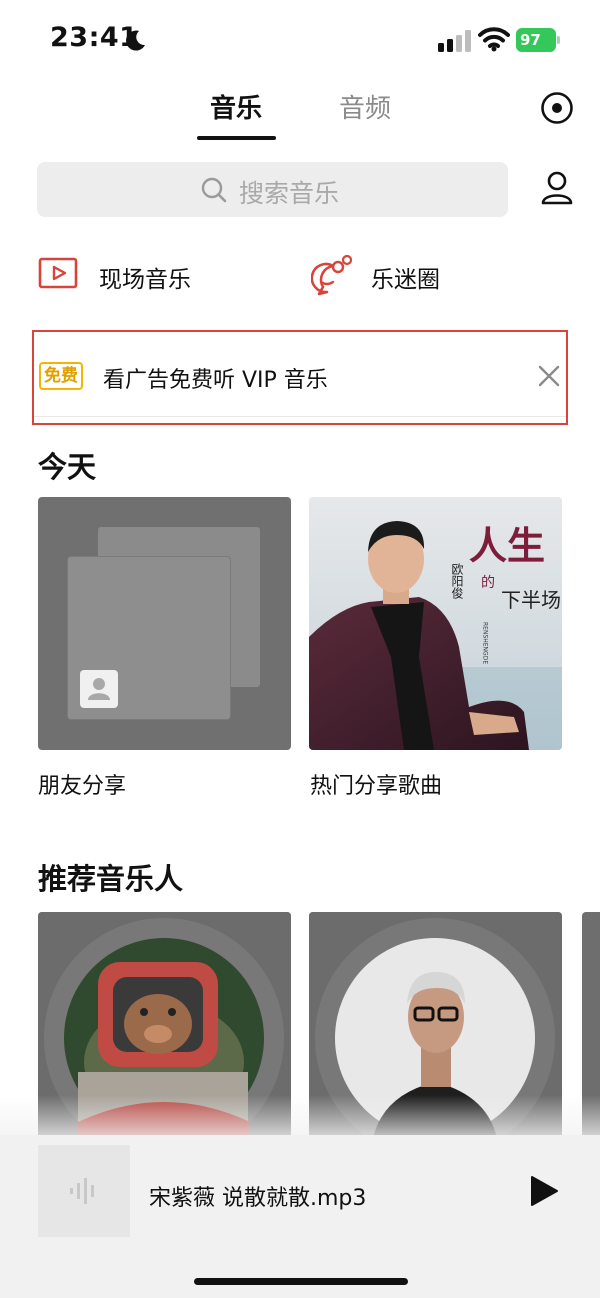 The height and width of the screenshot is (1298, 600). What do you see at coordinates (61, 376) in the screenshot?
I see `free-badge: 免费` at bounding box center [61, 376].